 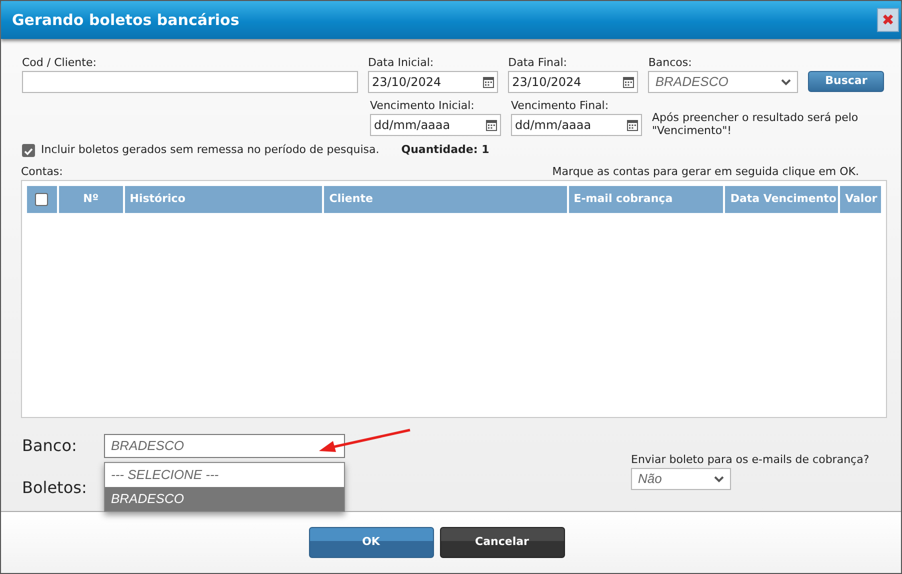 I want to click on note-text: Após preencher o resultado será pelo "Vencimento"!, so click(x=756, y=124).